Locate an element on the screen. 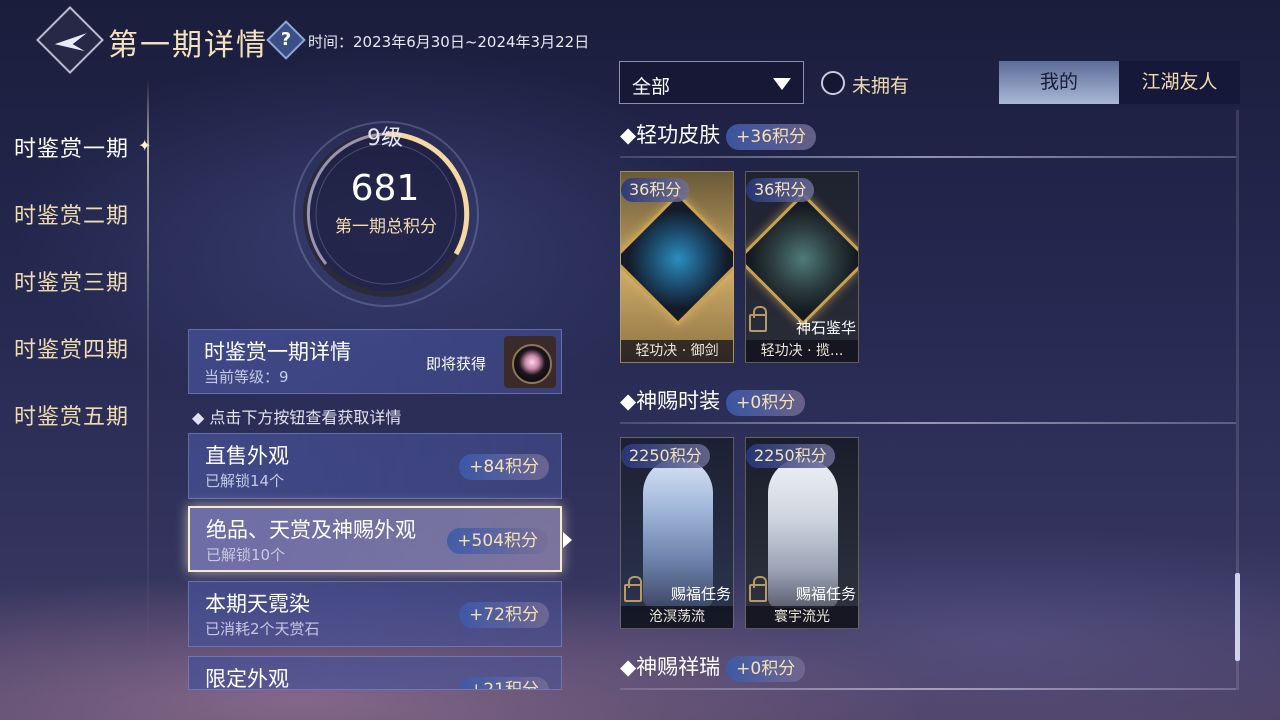 Image resolution: width=1280 pixels, height=720 pixels. tabs-divider is located at coordinates (148, 370).